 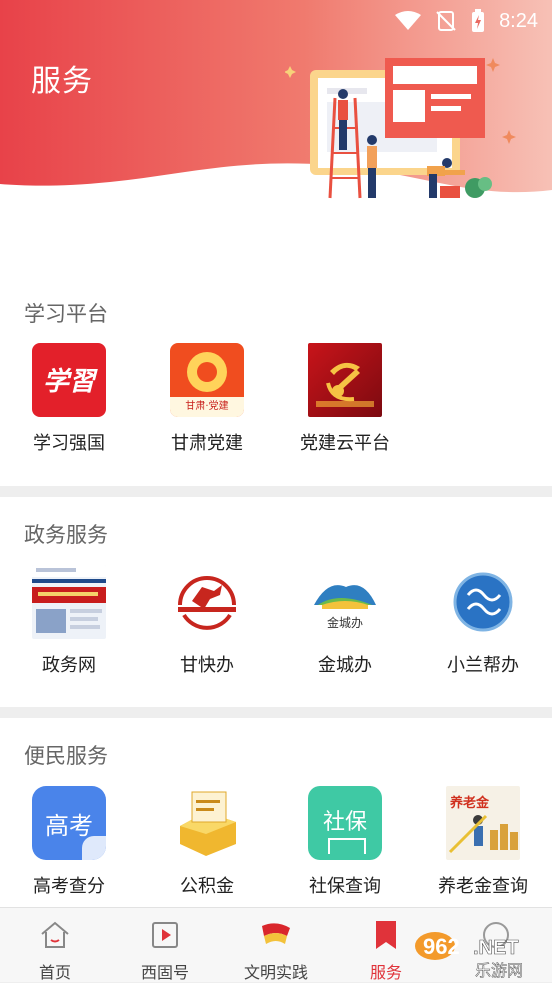 I want to click on service-label: 小兰帮办, so click(x=483, y=665).